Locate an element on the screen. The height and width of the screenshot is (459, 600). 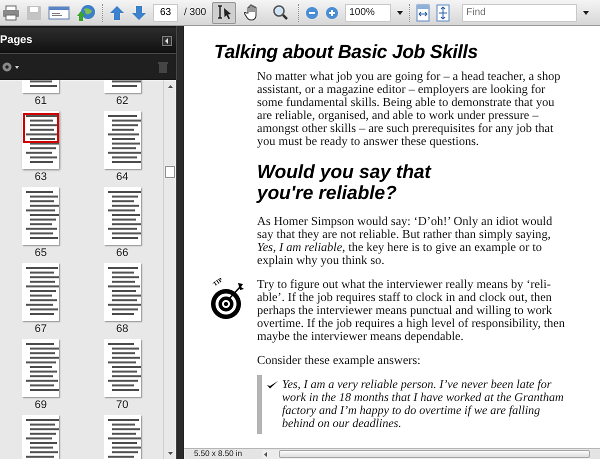
page-number: 61 is located at coordinates (40, 101).